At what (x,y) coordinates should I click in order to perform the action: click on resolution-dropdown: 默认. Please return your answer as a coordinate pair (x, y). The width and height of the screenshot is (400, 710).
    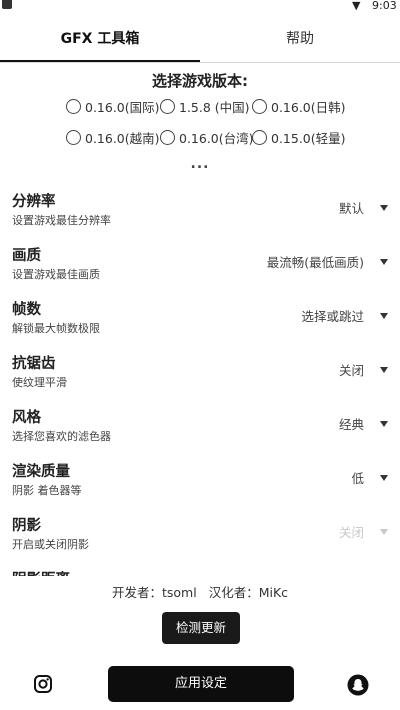
    Looking at the image, I should click on (363, 207).